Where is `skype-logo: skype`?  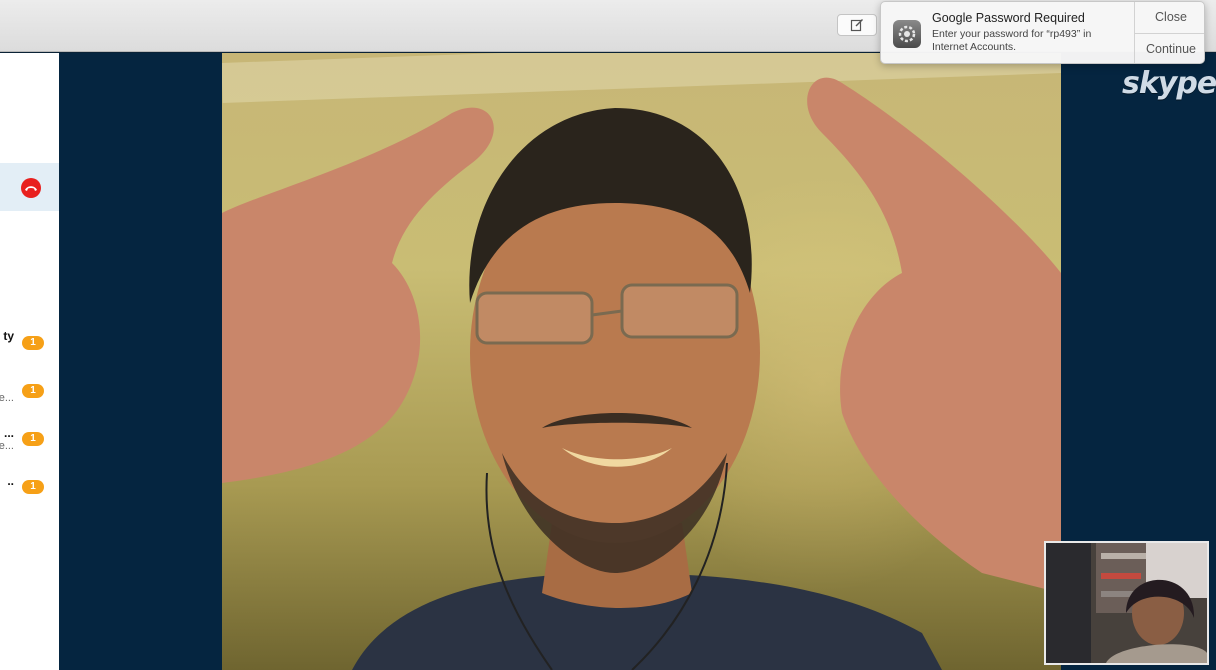
skype-logo: skype is located at coordinates (1169, 83).